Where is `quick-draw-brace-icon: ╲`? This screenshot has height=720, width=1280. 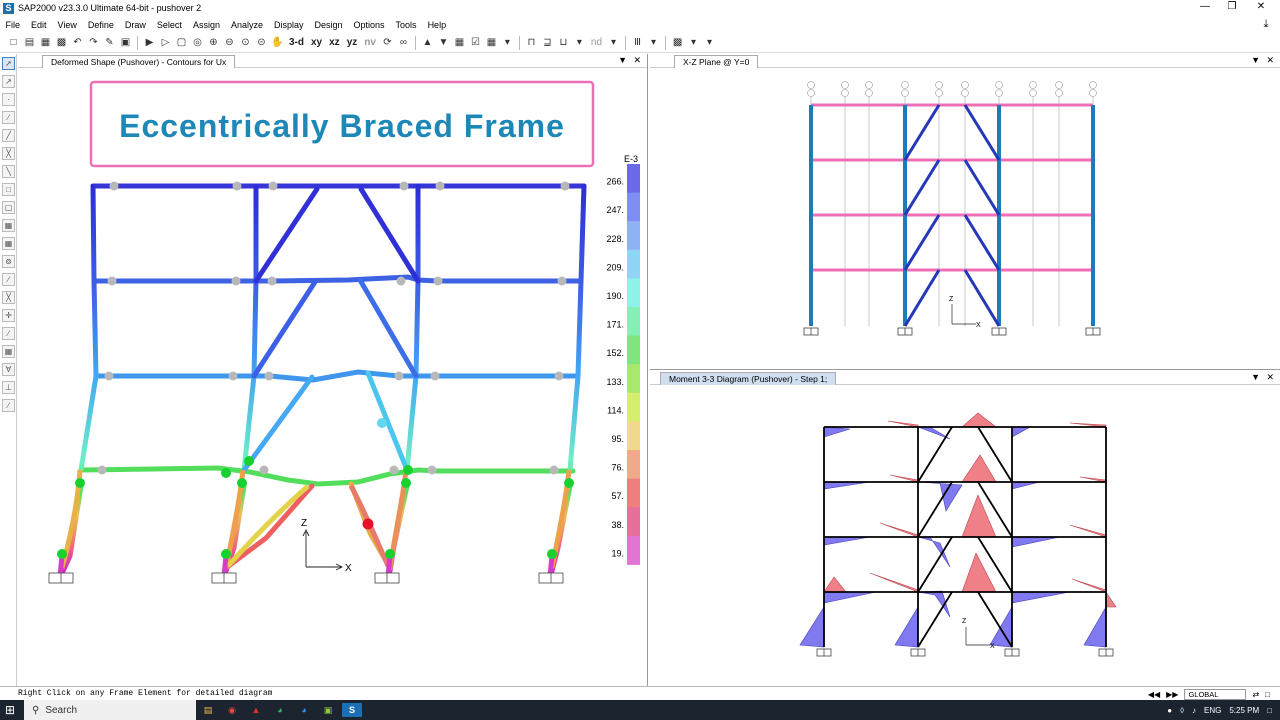
quick-draw-brace-icon: ╲ is located at coordinates (8, 171).